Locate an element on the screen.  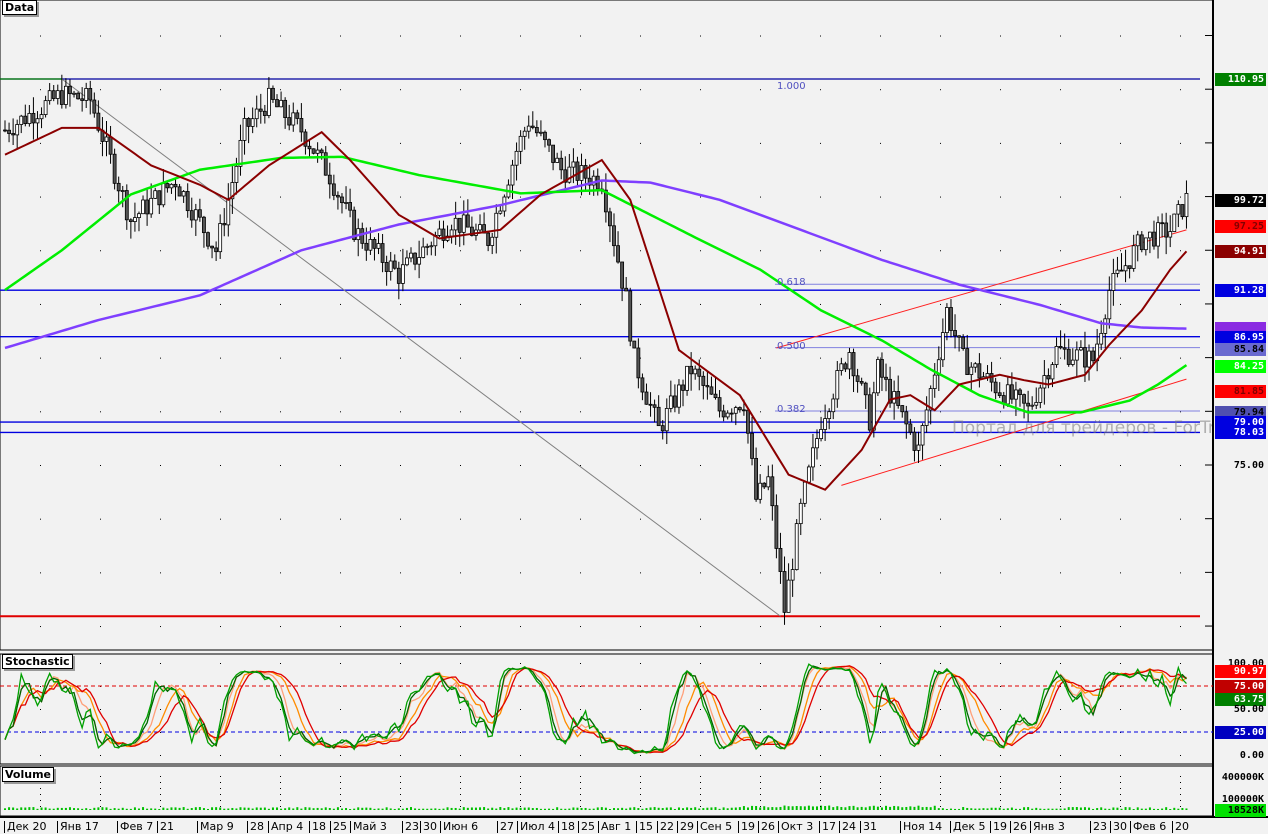
price-axis-label: 81.85 is located at coordinates (1240, 392).